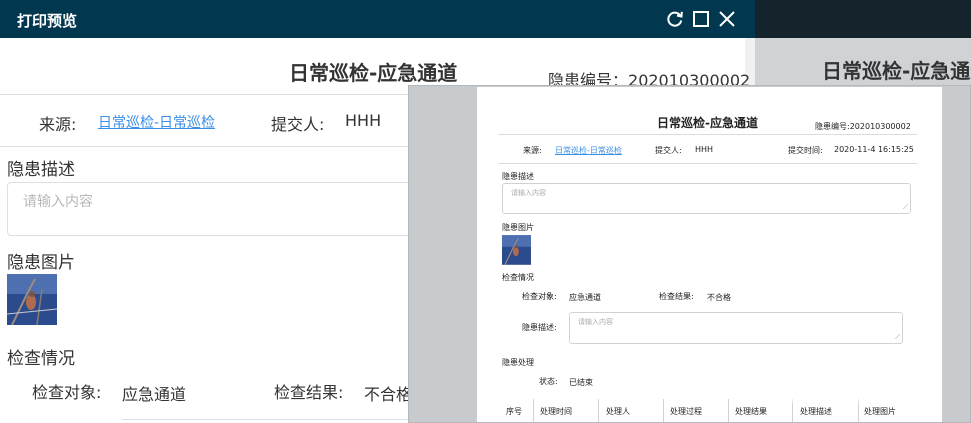 This screenshot has width=971, height=423. I want to click on preview-check-desc-label: 隐患描述:, so click(539, 327).